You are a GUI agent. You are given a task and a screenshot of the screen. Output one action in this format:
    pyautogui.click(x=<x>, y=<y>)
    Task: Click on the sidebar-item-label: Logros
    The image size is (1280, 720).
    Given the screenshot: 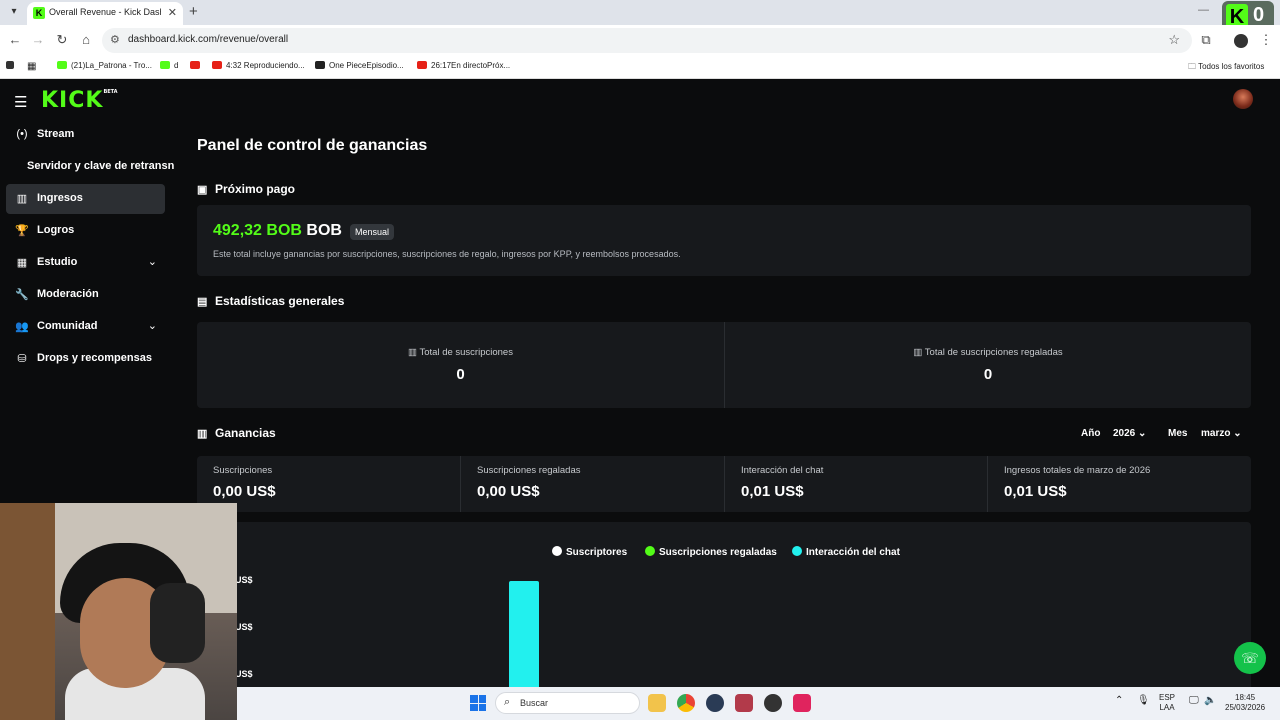 What is the action you would take?
    pyautogui.click(x=56, y=230)
    